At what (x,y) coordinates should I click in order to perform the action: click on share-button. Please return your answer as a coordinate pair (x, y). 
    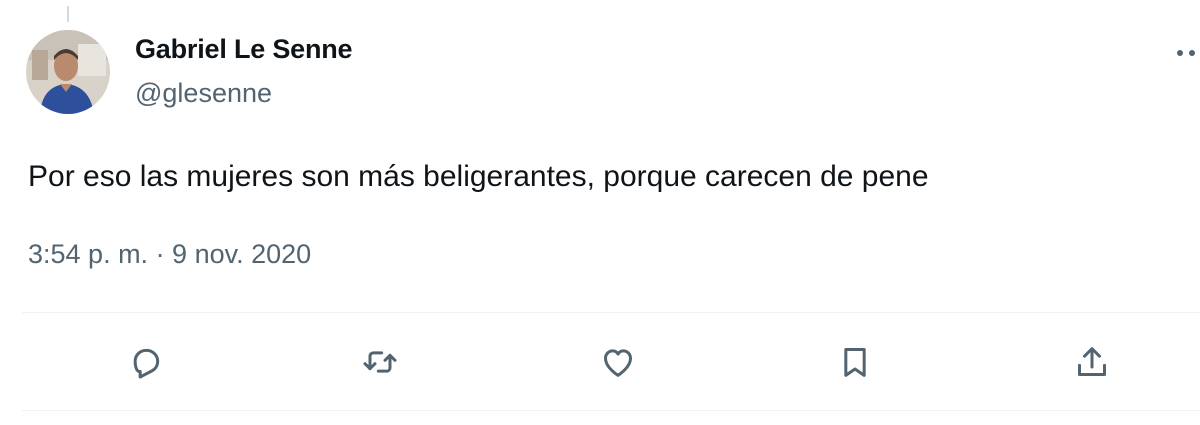
    Looking at the image, I should click on (1092, 362).